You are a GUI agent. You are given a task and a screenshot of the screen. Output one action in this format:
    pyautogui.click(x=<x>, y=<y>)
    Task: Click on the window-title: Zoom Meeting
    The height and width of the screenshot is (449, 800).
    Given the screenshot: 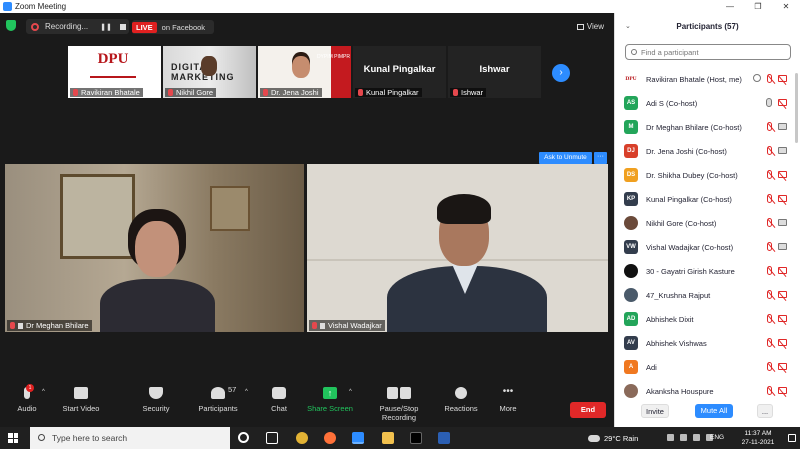 What is the action you would take?
    pyautogui.click(x=41, y=6)
    